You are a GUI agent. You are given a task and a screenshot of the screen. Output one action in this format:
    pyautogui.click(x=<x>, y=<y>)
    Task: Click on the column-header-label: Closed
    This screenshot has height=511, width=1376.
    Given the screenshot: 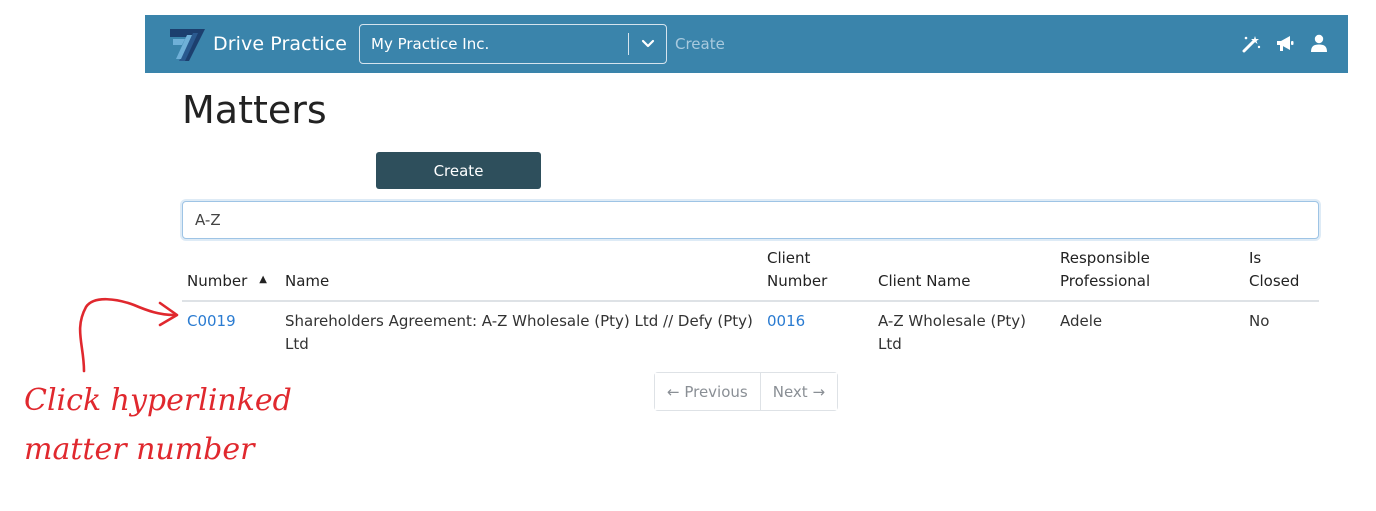 What is the action you would take?
    pyautogui.click(x=1274, y=281)
    